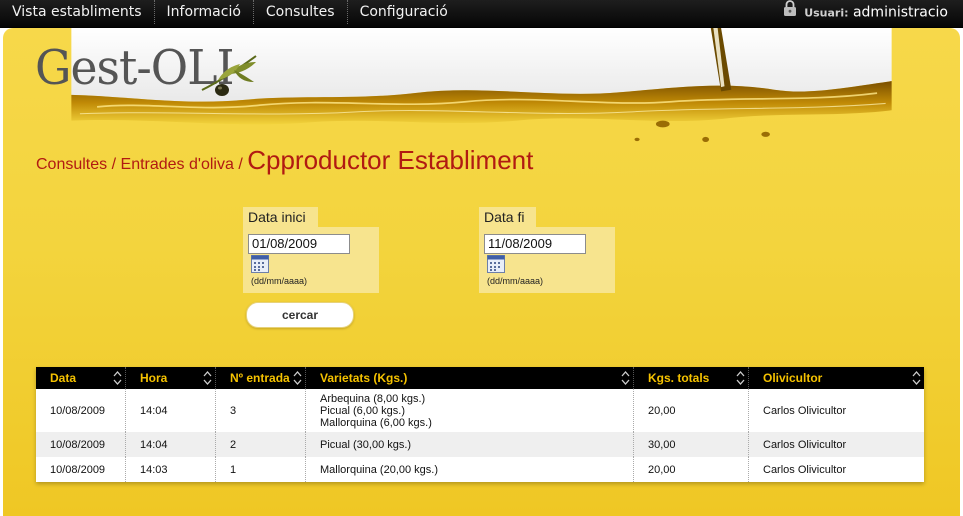 Image resolution: width=963 pixels, height=516 pixels. I want to click on nav-item-informacio: Informació, so click(204, 12).